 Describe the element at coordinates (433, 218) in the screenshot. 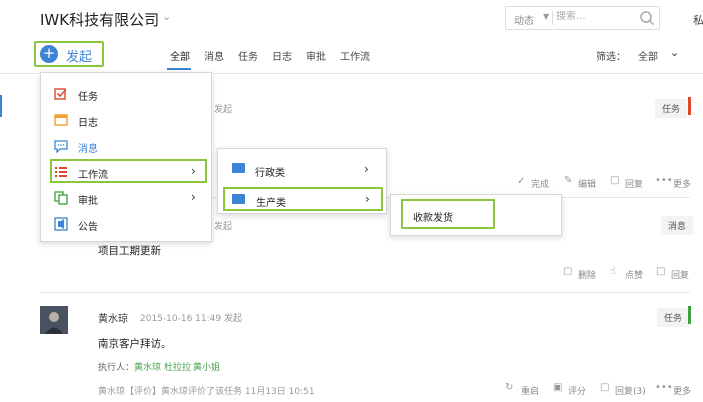

I see `submenu-item-label: 收款发货` at that location.